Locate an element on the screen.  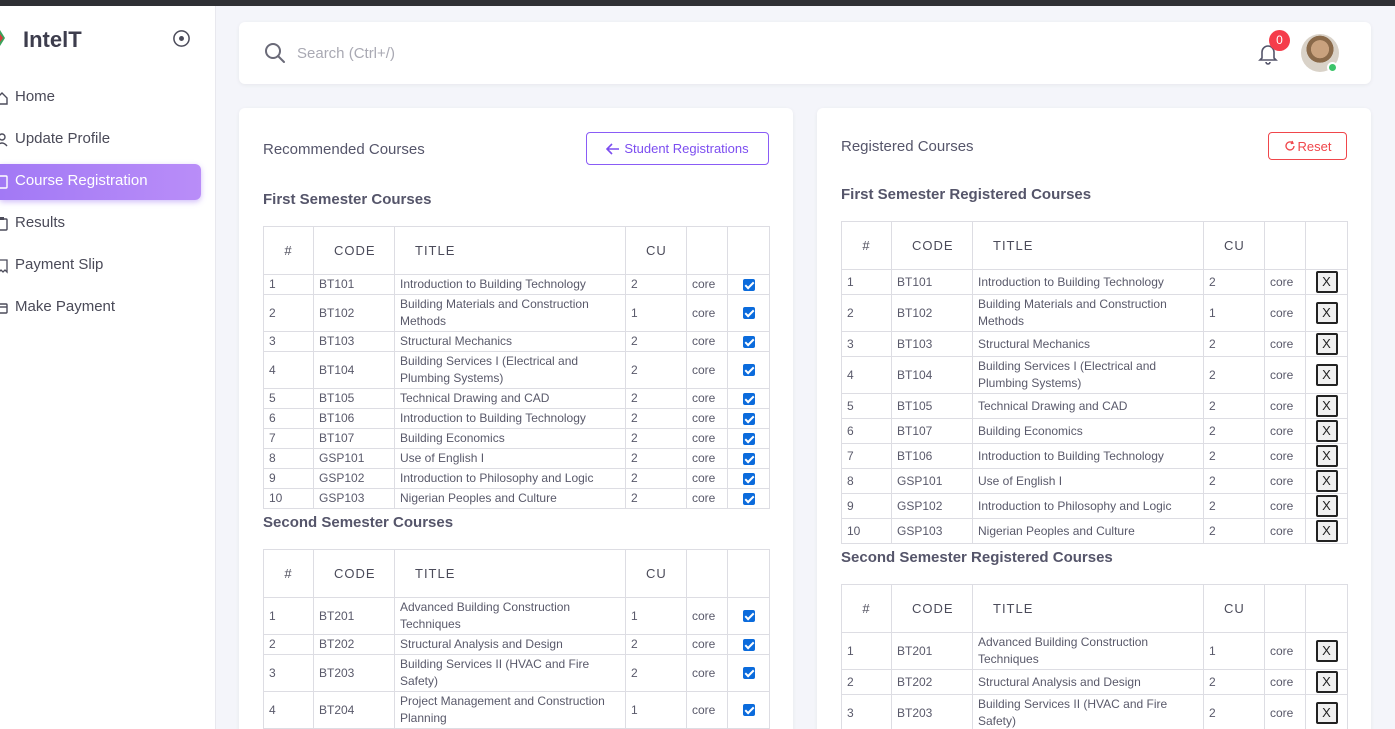
col-header-action is located at coordinates (748, 573).